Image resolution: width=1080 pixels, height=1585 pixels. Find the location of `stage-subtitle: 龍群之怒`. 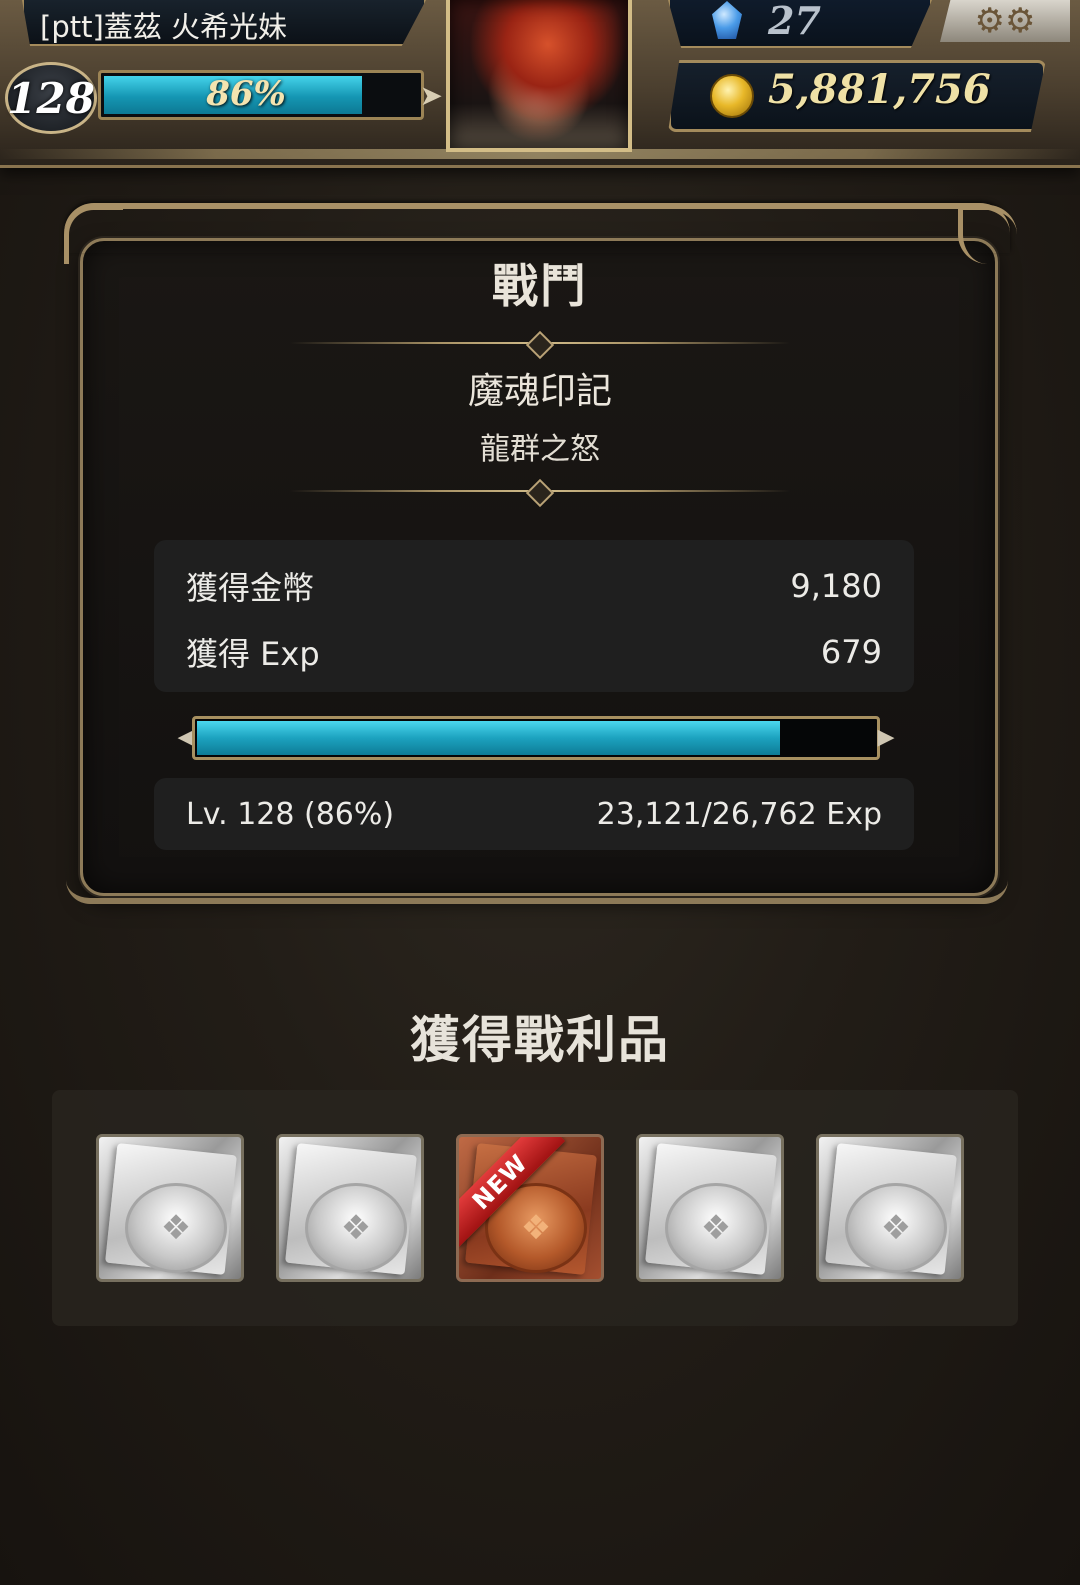

stage-subtitle: 龍群之怒 is located at coordinates (540, 449).